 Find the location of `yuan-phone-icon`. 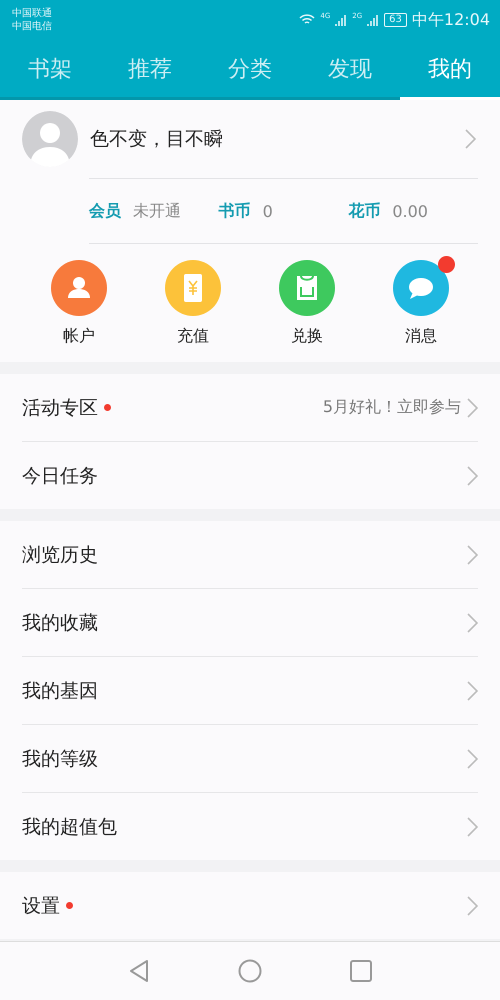

yuan-phone-icon is located at coordinates (193, 288).